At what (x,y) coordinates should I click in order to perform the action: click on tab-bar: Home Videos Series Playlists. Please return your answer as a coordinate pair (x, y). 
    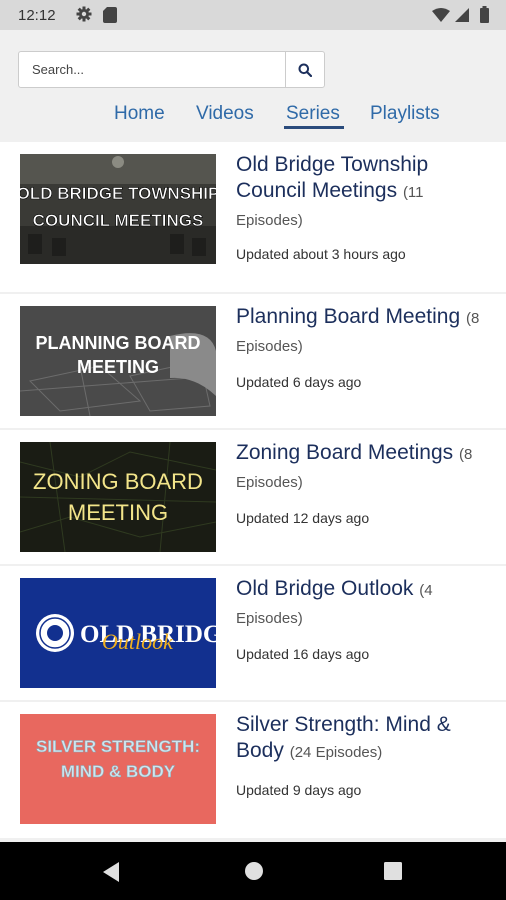
    Looking at the image, I should click on (253, 116).